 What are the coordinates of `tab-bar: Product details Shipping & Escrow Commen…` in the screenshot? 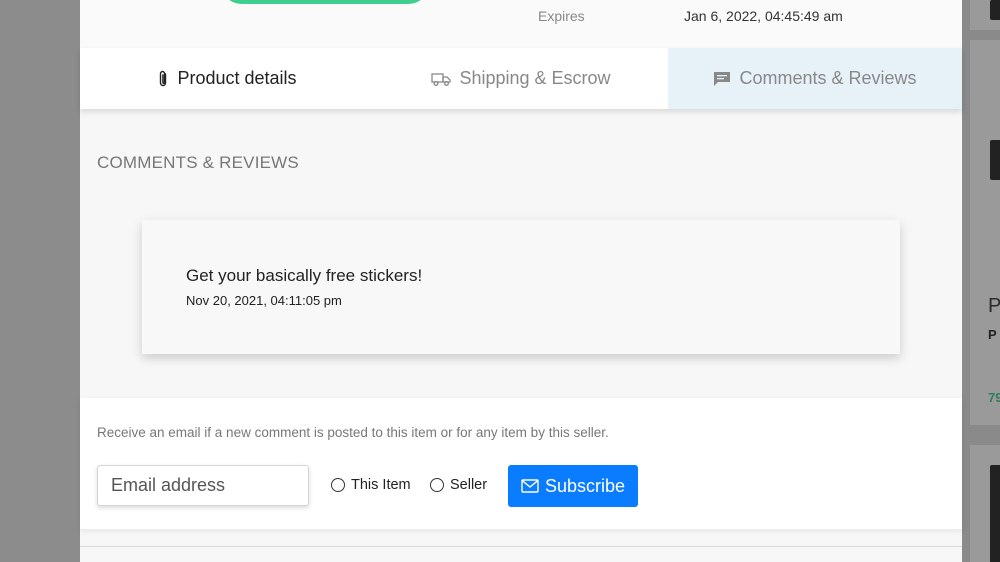 It's located at (521, 78).